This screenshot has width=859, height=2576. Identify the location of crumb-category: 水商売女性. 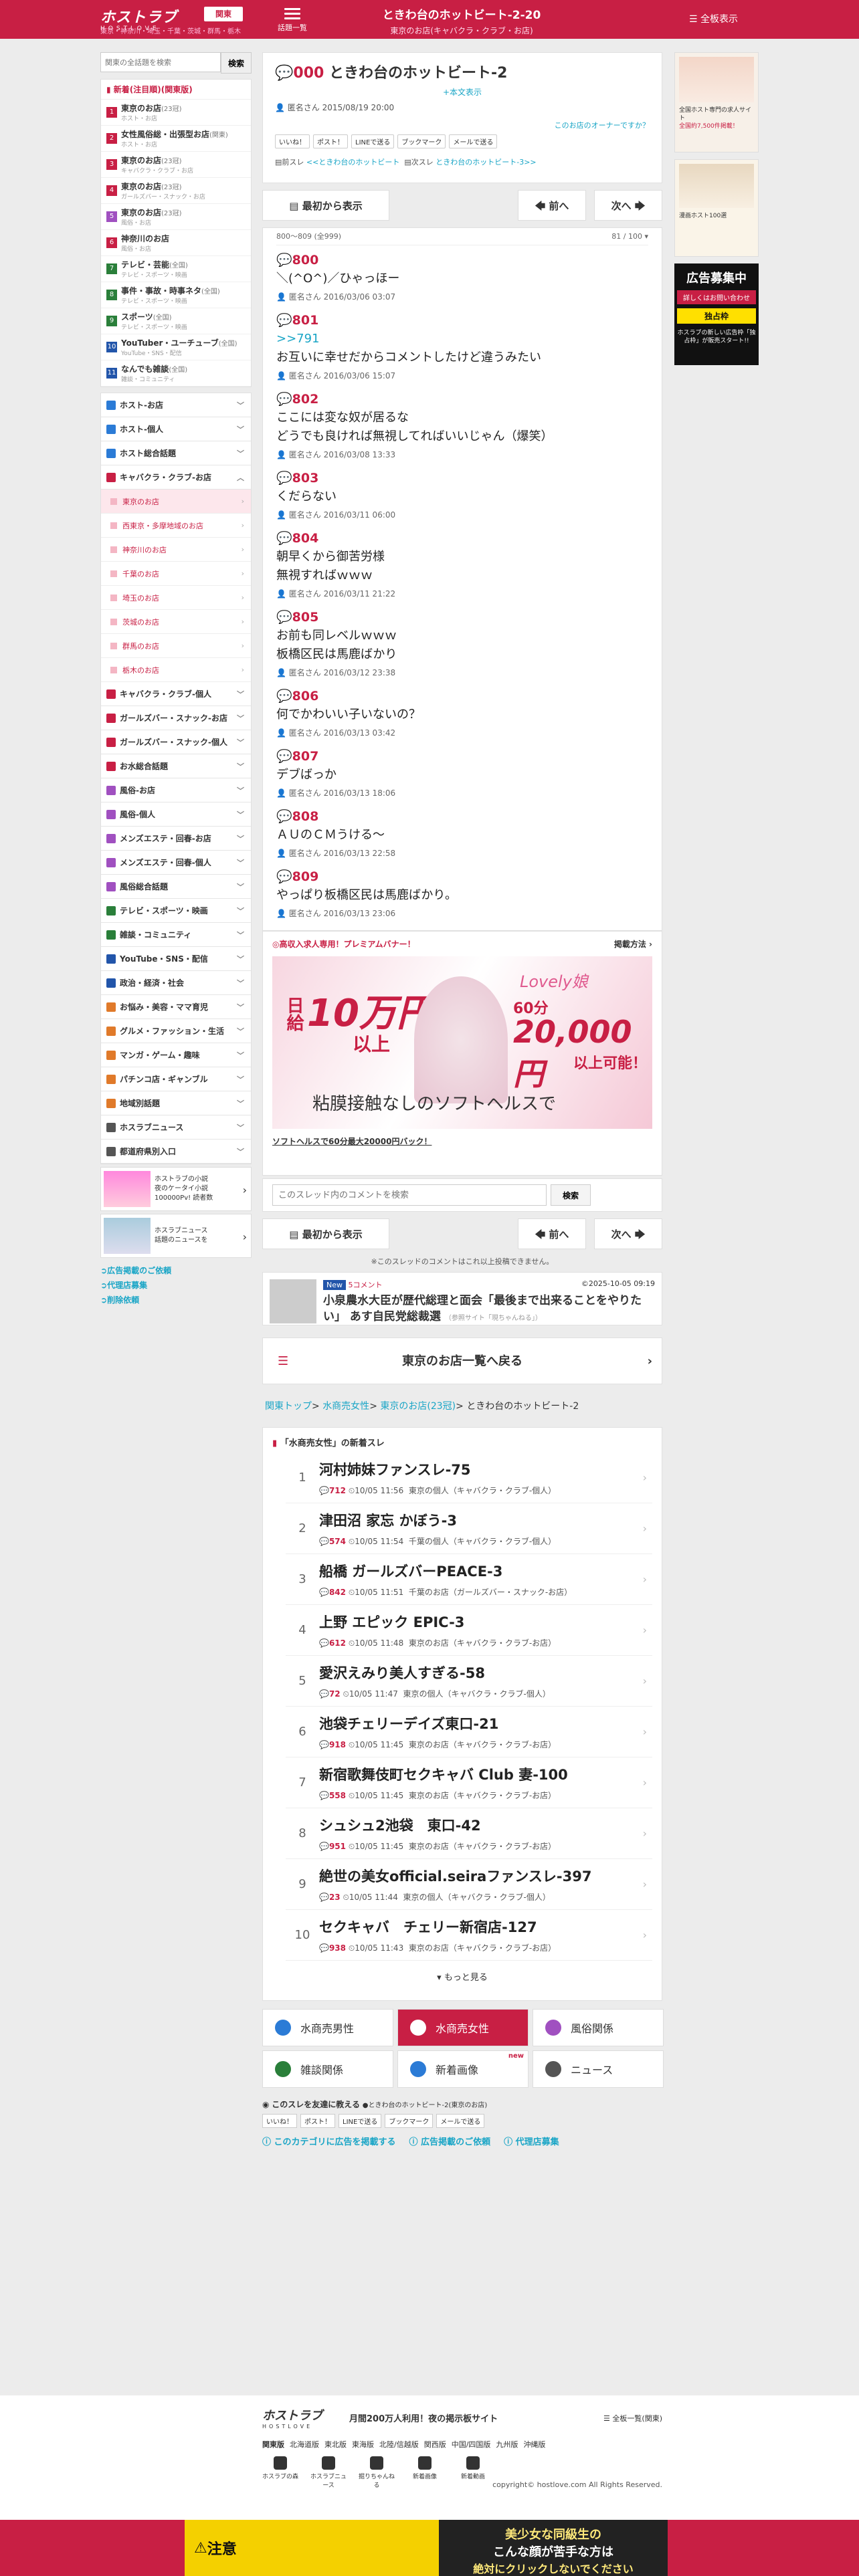
(345, 1406).